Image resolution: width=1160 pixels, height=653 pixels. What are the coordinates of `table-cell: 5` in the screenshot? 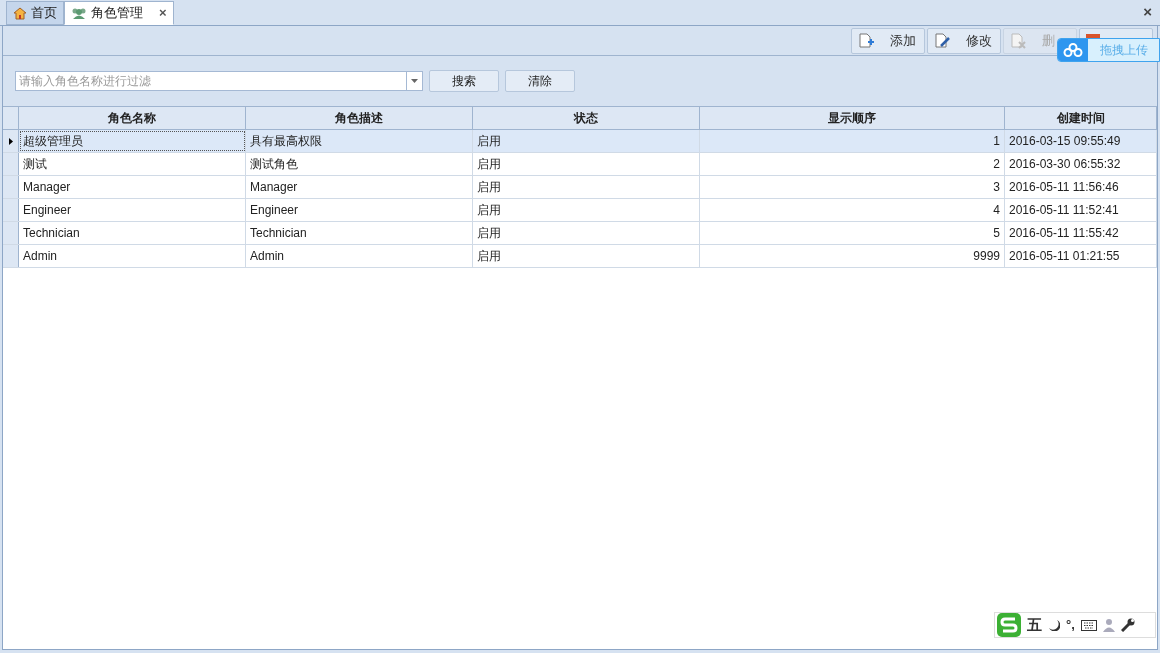 It's located at (852, 233).